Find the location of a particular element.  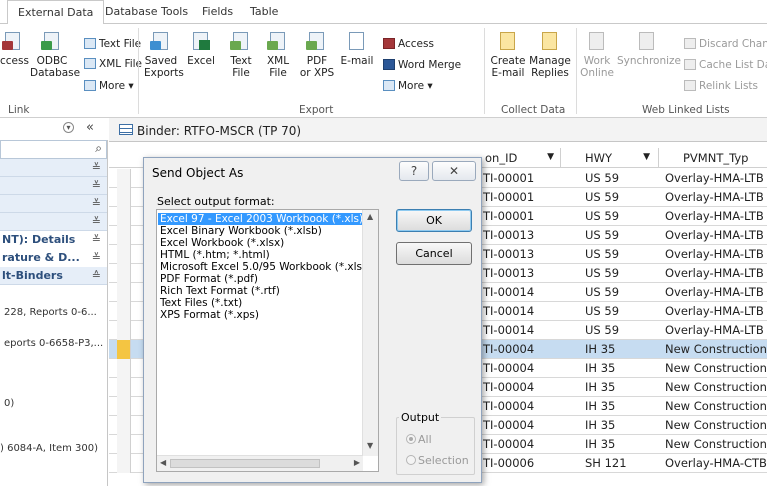

radio-selection: Selection is located at coordinates (437, 460).